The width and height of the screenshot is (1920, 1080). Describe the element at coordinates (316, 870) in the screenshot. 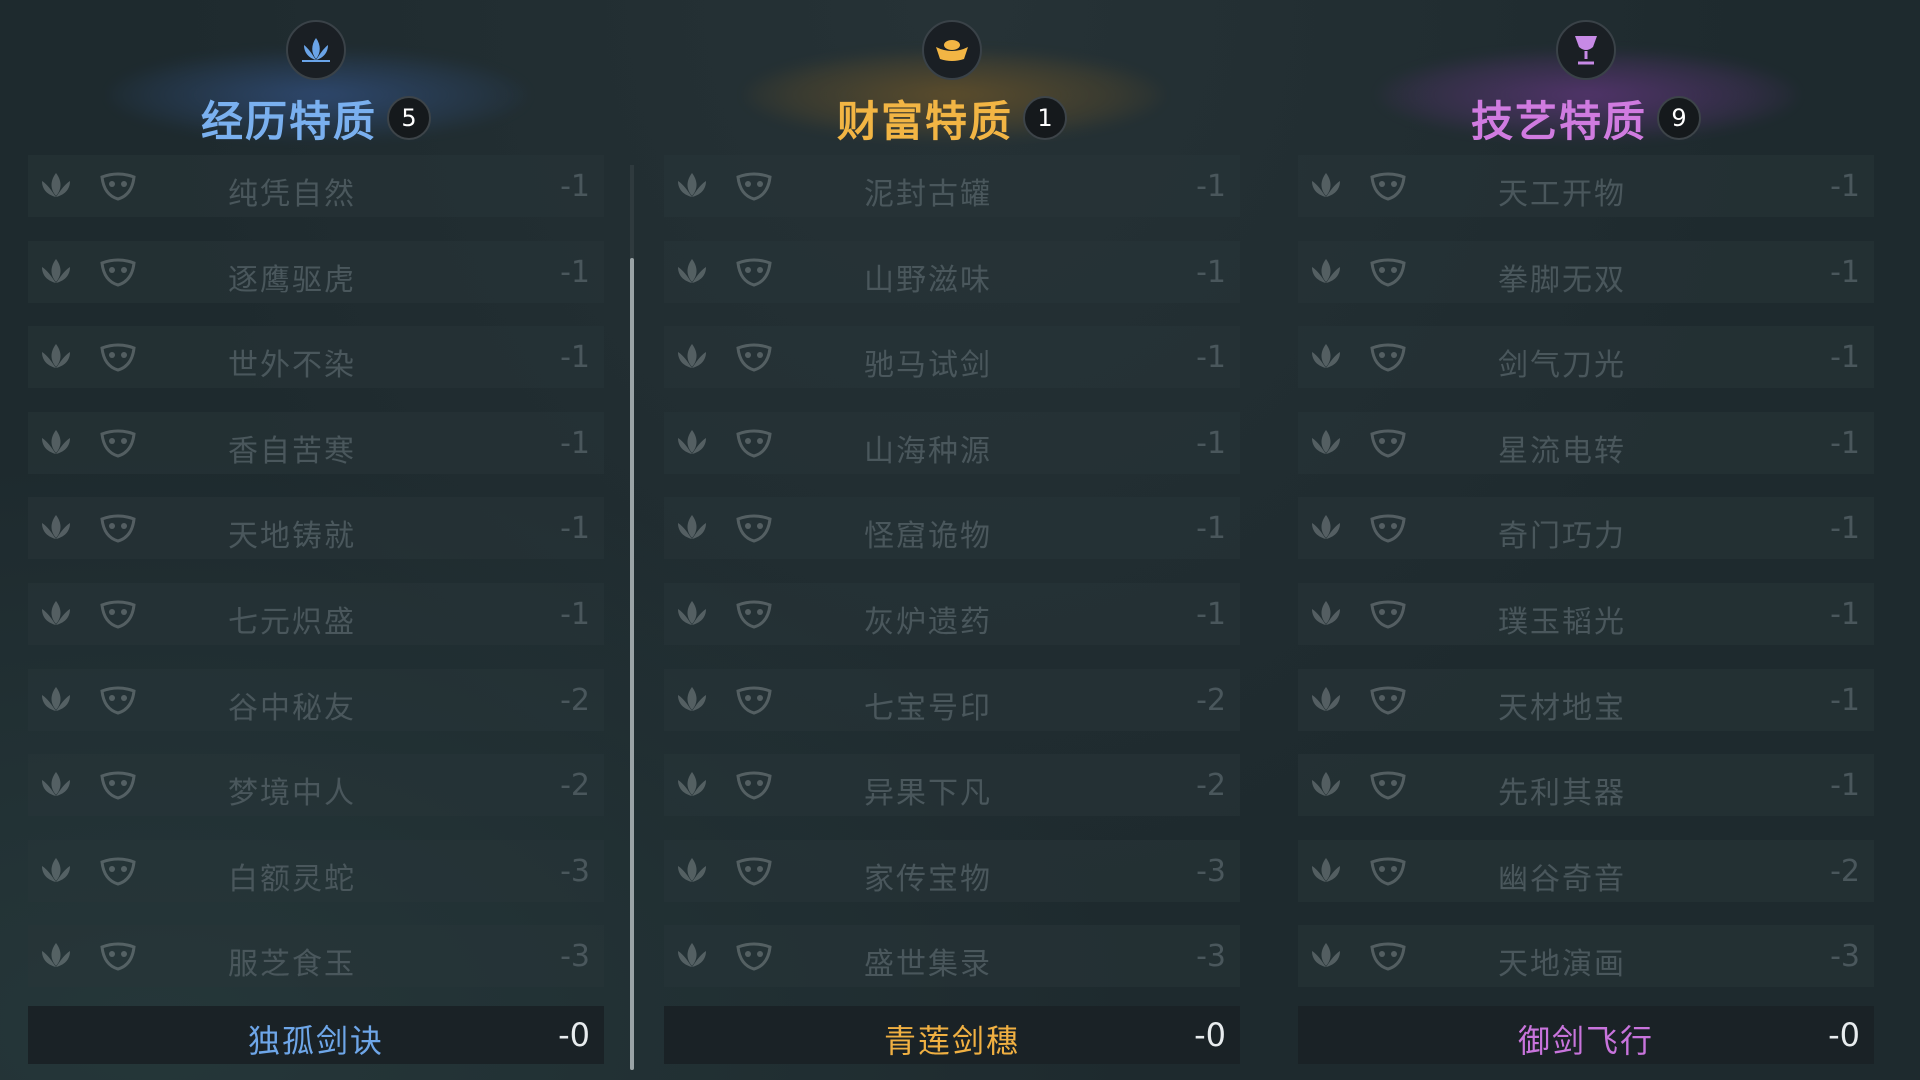

I see `trait-row: 白额灵蛇 -3` at that location.